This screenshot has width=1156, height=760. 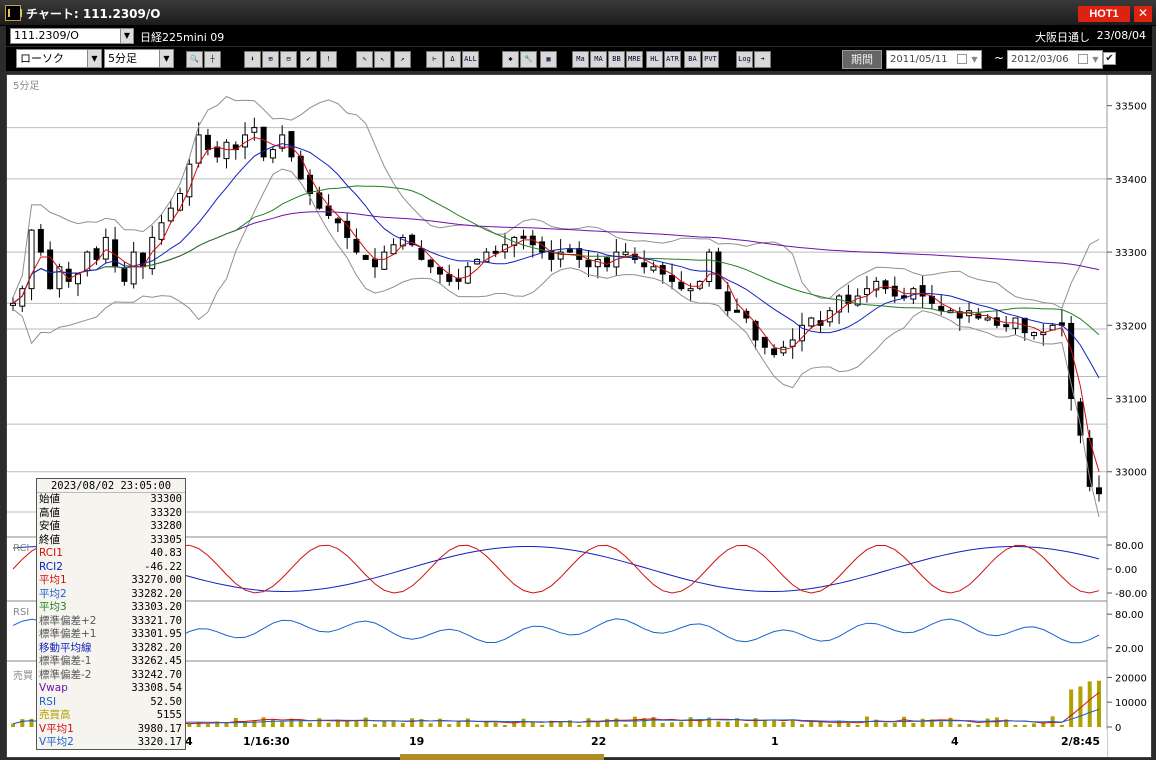 What do you see at coordinates (156, 647) in the screenshot?
I see `info-value: 33282.20` at bounding box center [156, 647].